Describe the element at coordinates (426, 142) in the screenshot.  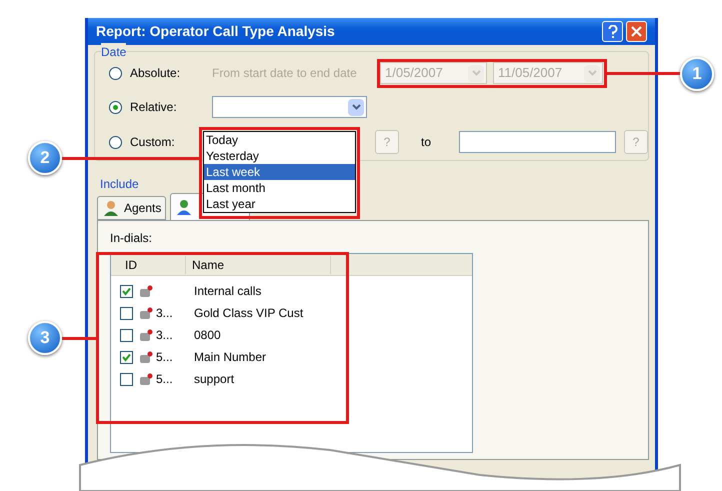
I see `to-label: to` at that location.